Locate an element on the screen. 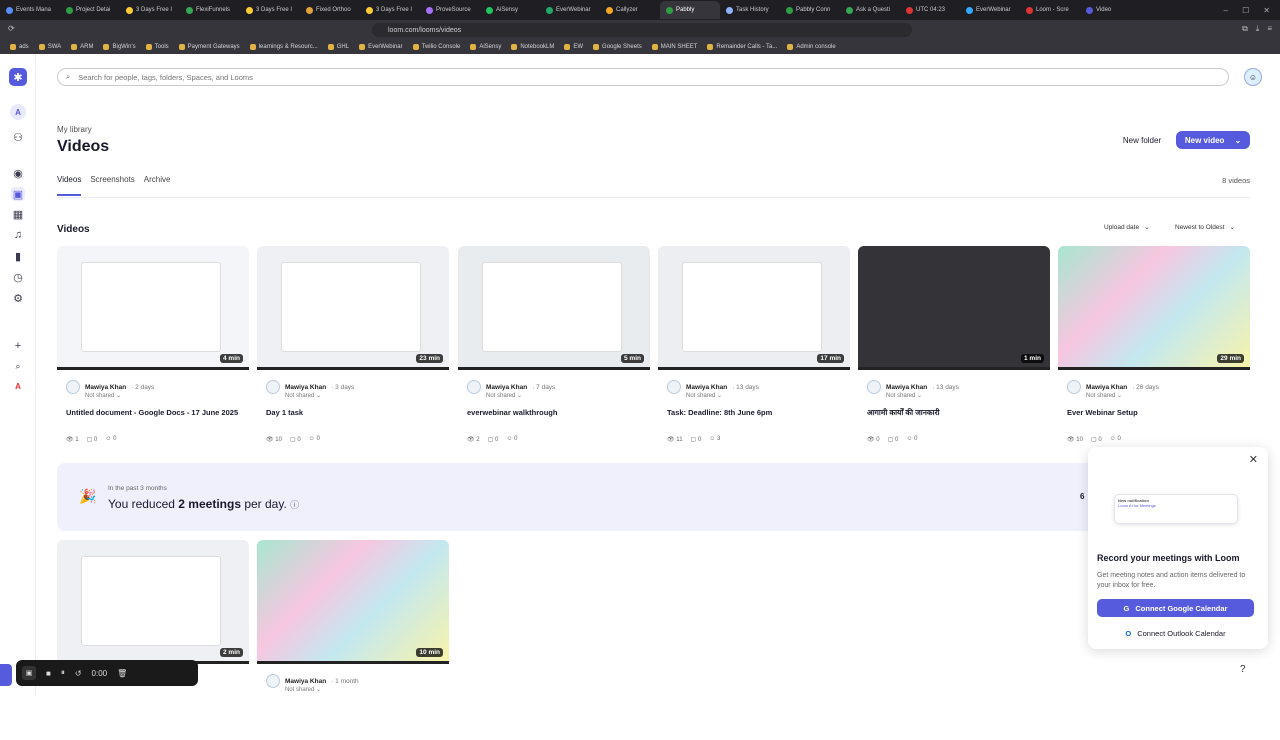  url-field: loom.com/looms/videos is located at coordinates (642, 30).